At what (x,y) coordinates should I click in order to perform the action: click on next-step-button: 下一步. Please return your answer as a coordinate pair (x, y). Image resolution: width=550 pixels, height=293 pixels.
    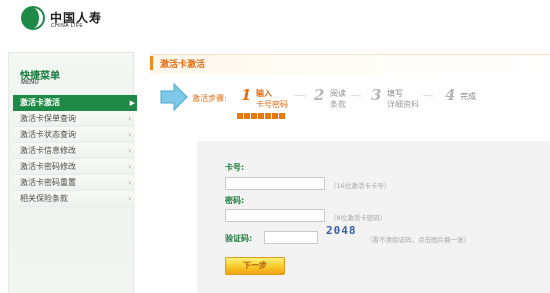
    Looking at the image, I should click on (255, 266).